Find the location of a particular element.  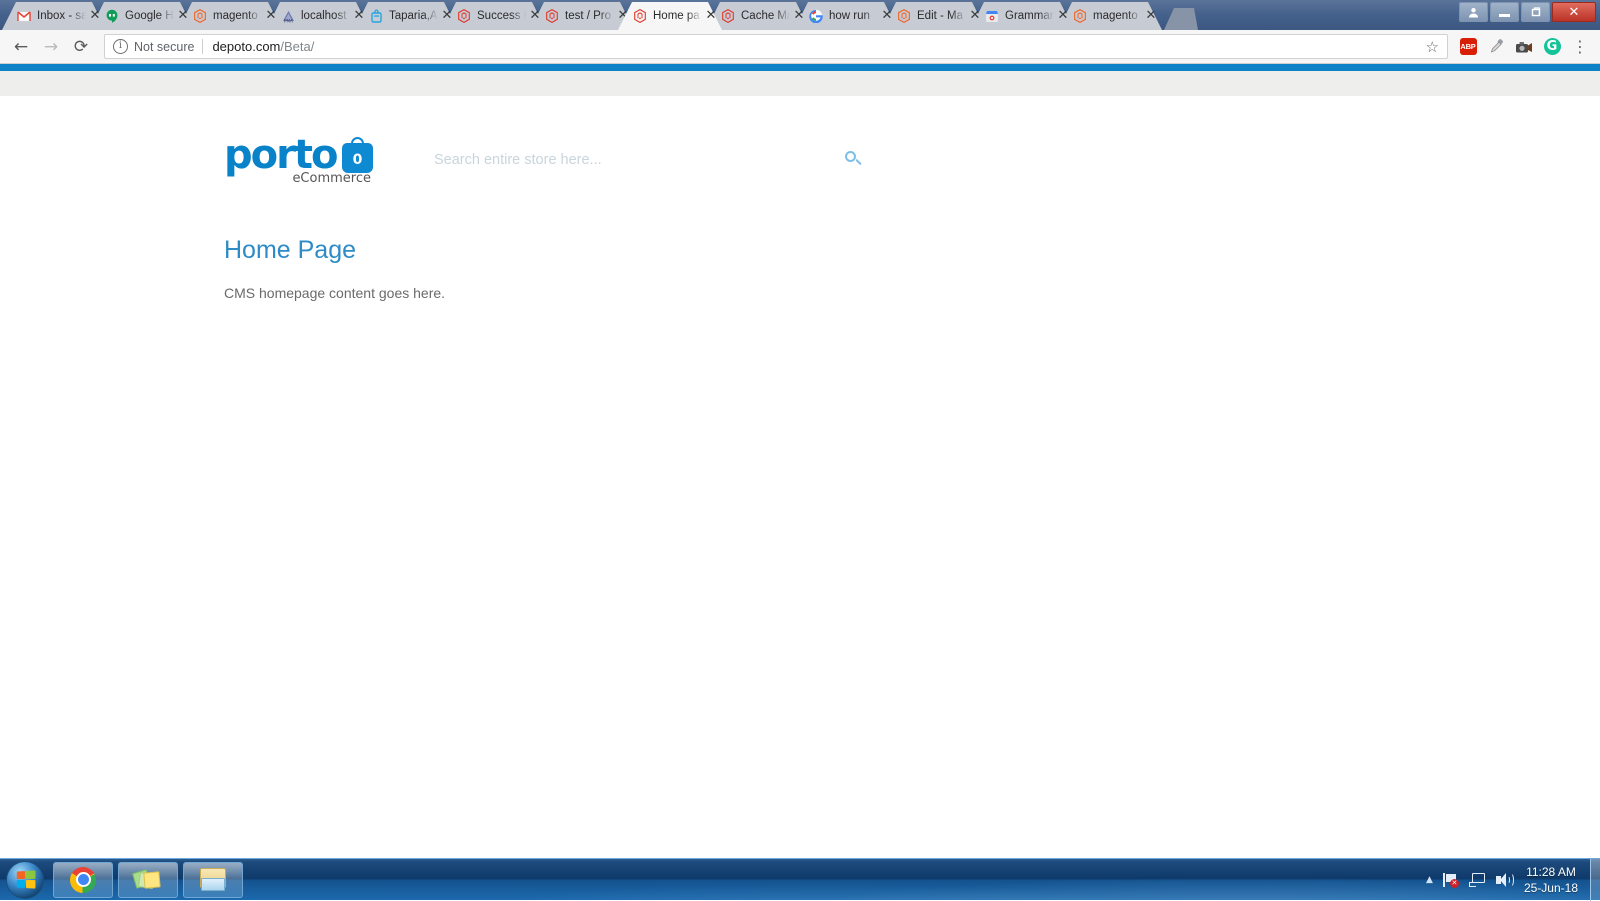

url-text: depoto.com/Beta/ is located at coordinates (263, 46).